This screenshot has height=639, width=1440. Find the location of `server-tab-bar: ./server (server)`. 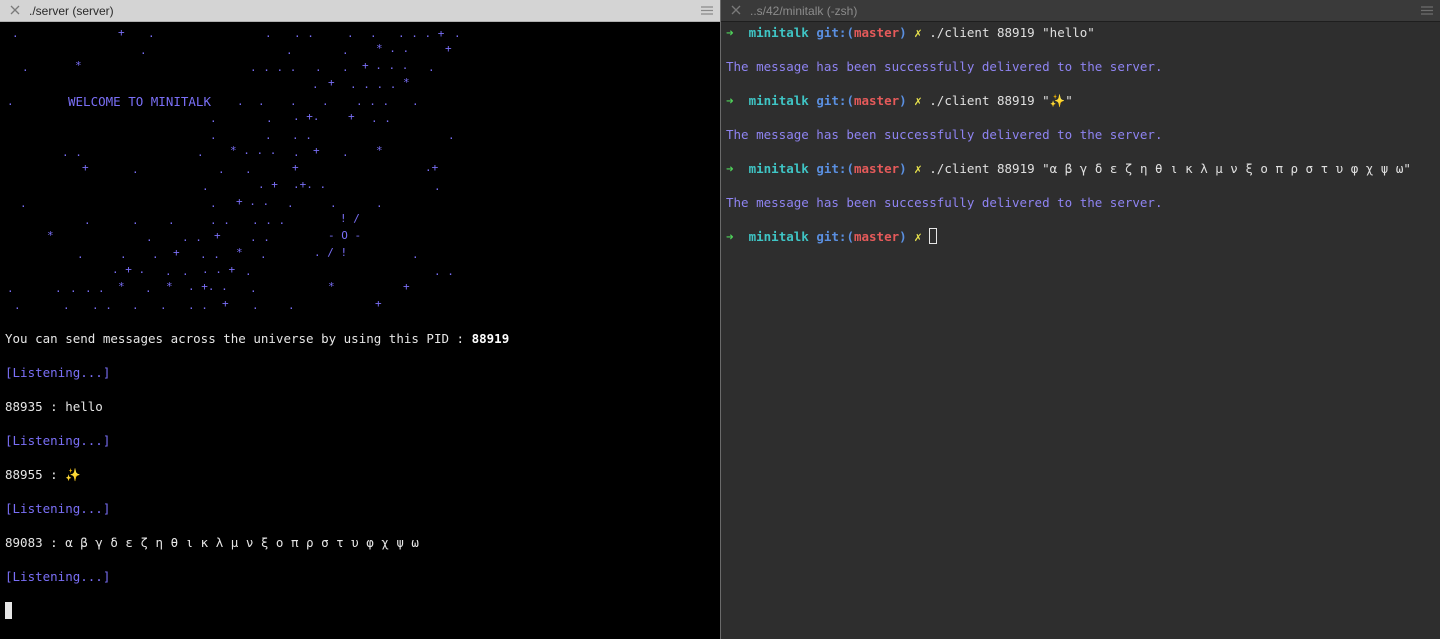

server-tab-bar: ./server (server) is located at coordinates (360, 11).